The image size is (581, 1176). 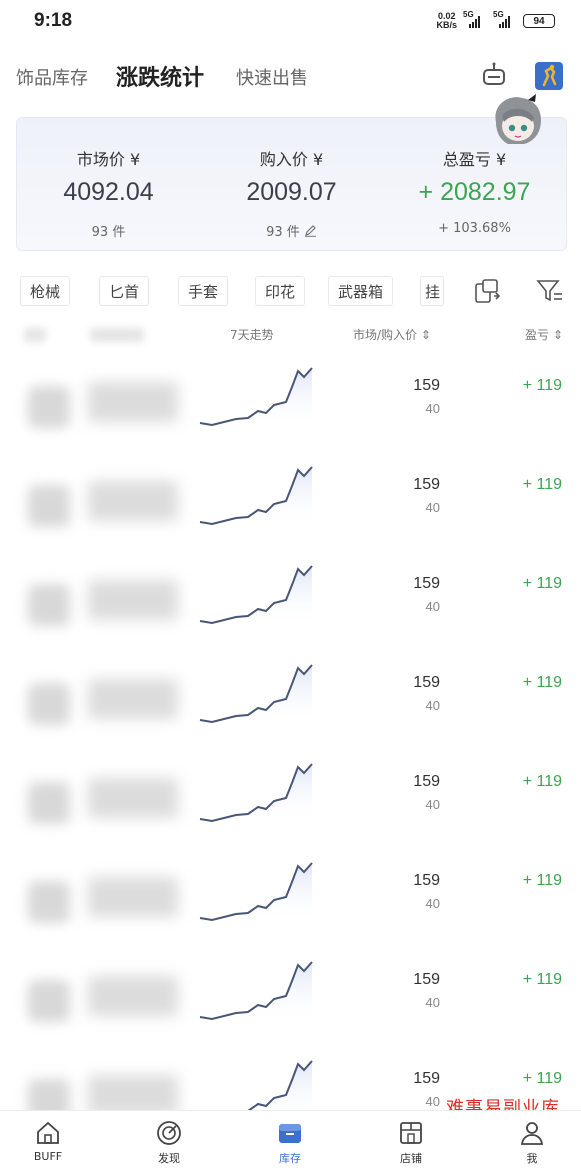 What do you see at coordinates (446, 20) in the screenshot?
I see `net-speed: 0.02 KB/s` at bounding box center [446, 20].